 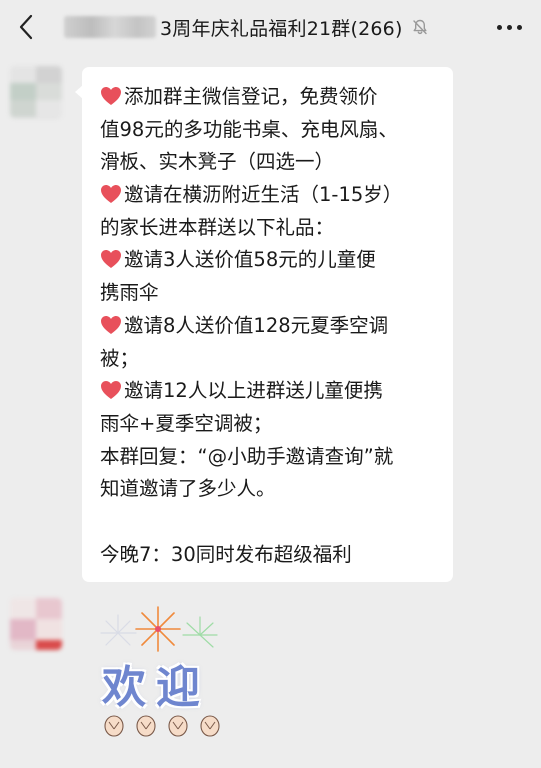 I want to click on message-line: 今晚7：30同时发布超级福利, so click(x=269, y=555).